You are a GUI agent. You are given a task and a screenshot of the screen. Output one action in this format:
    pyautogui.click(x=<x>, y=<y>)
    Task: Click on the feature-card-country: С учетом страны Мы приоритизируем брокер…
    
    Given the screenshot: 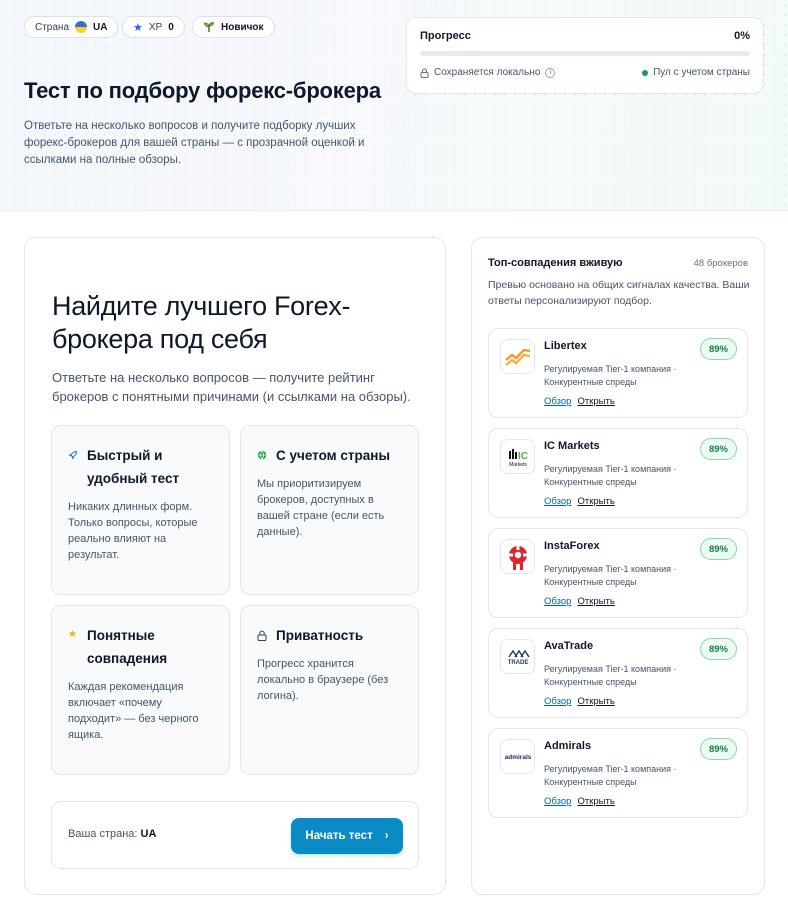 What is the action you would take?
    pyautogui.click(x=329, y=510)
    